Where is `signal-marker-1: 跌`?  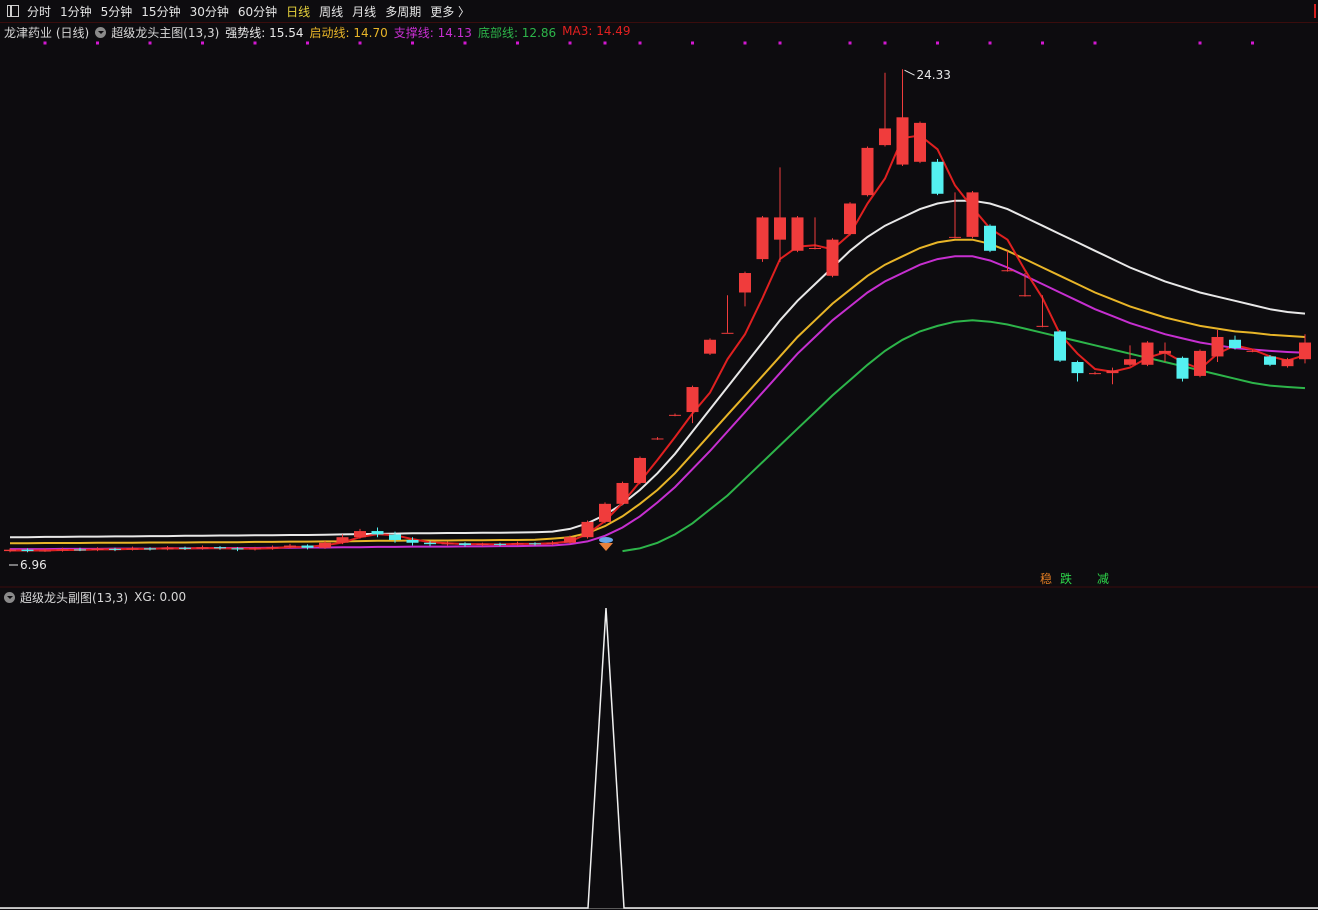 signal-marker-1: 跌 is located at coordinates (1066, 578).